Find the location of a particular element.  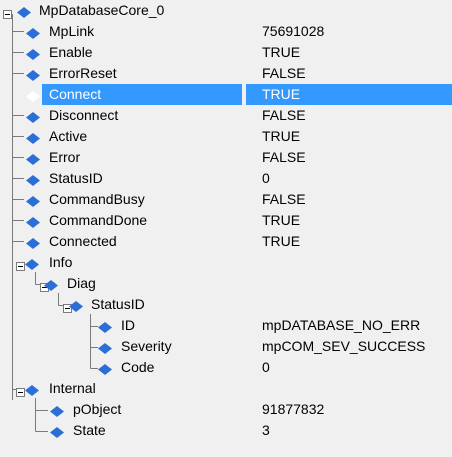

tree-row: Enable TRUE is located at coordinates (226, 52).